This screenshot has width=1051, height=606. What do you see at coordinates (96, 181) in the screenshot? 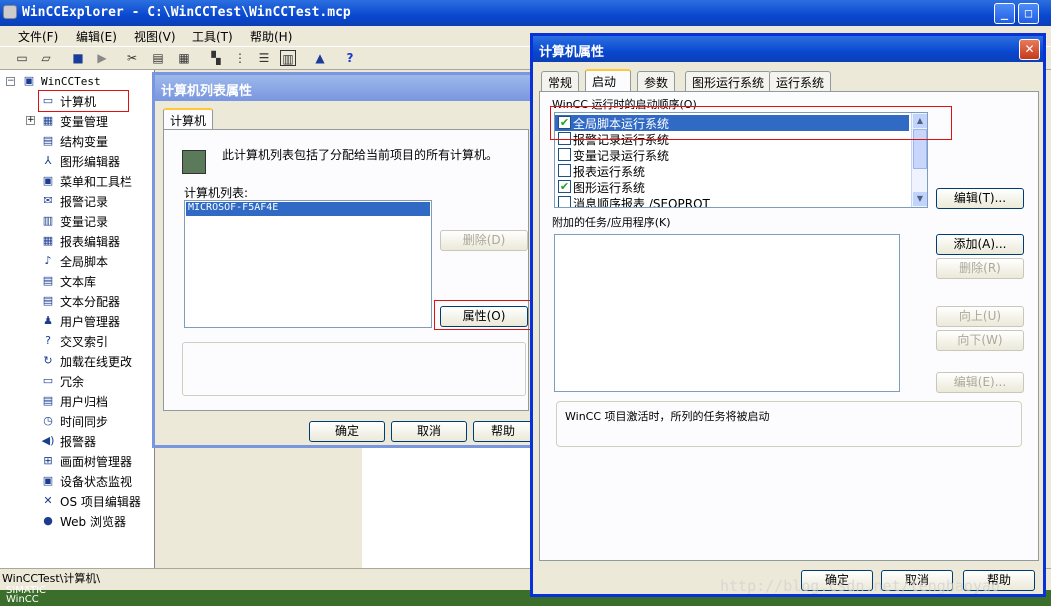
I see `tree-item-label: 菜单和工具栏` at bounding box center [96, 181].